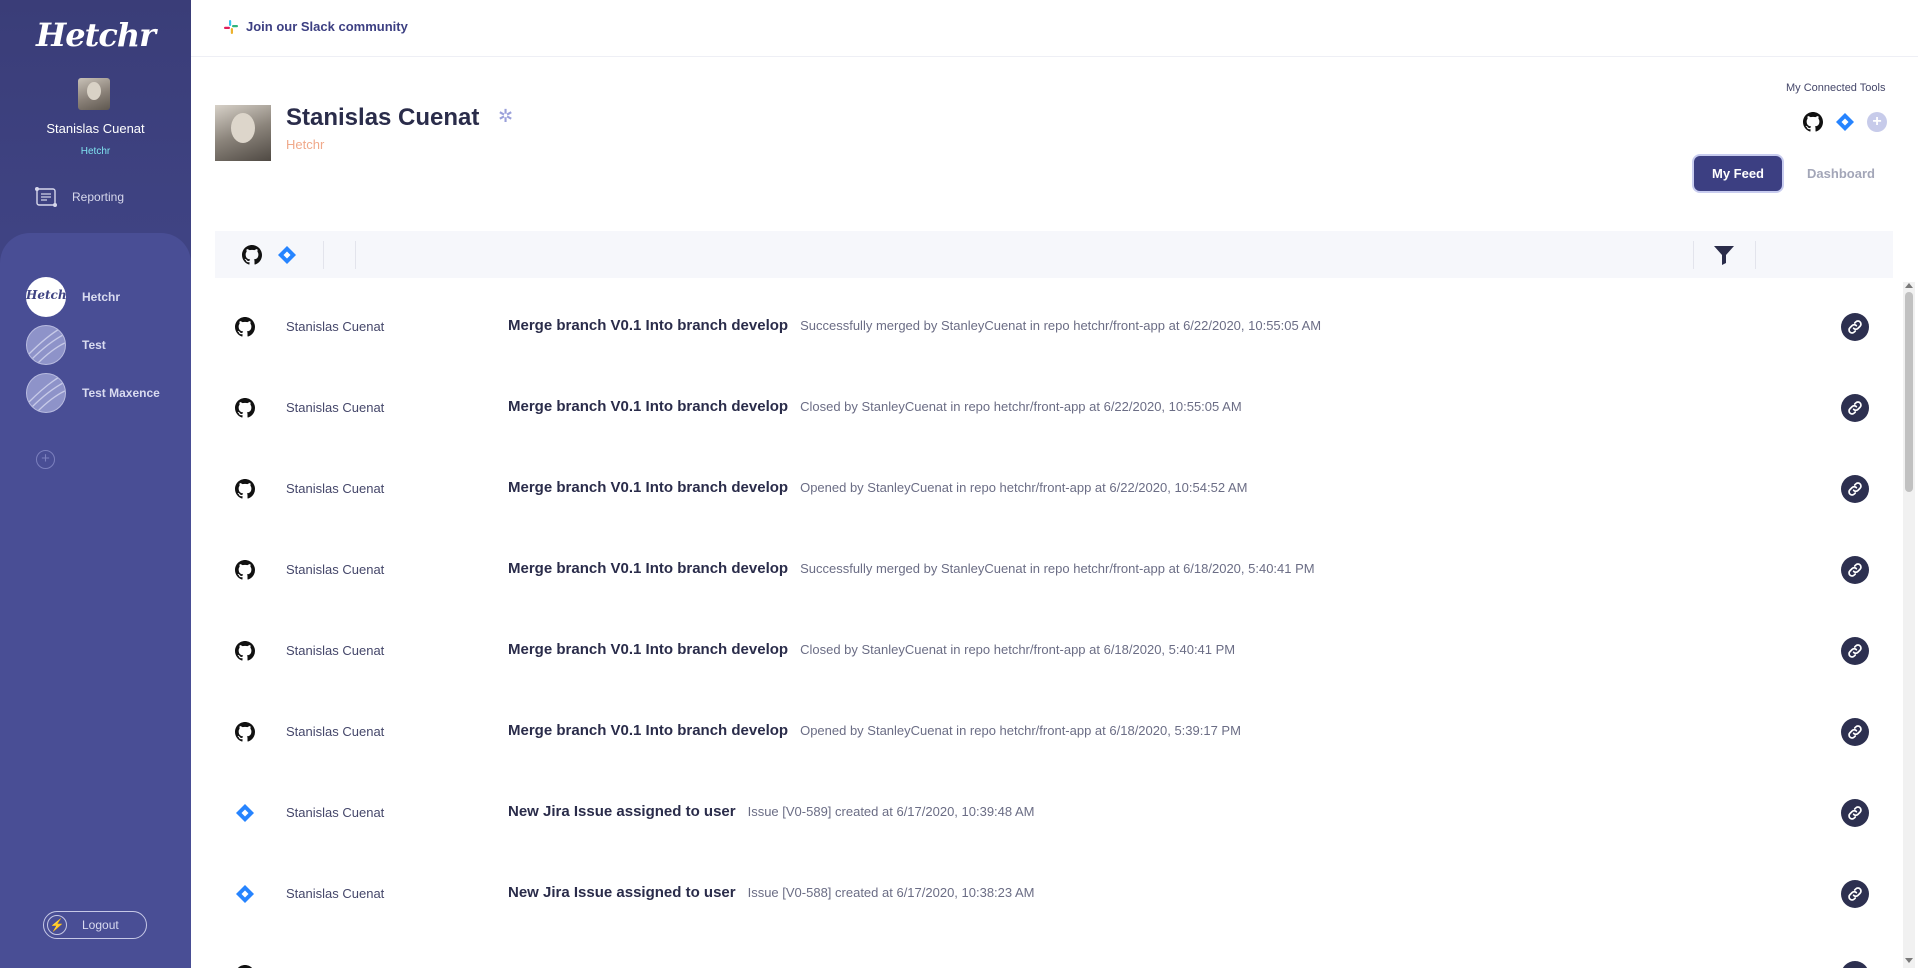 The image size is (1918, 968). I want to click on add-workspace-button: +, so click(45, 459).